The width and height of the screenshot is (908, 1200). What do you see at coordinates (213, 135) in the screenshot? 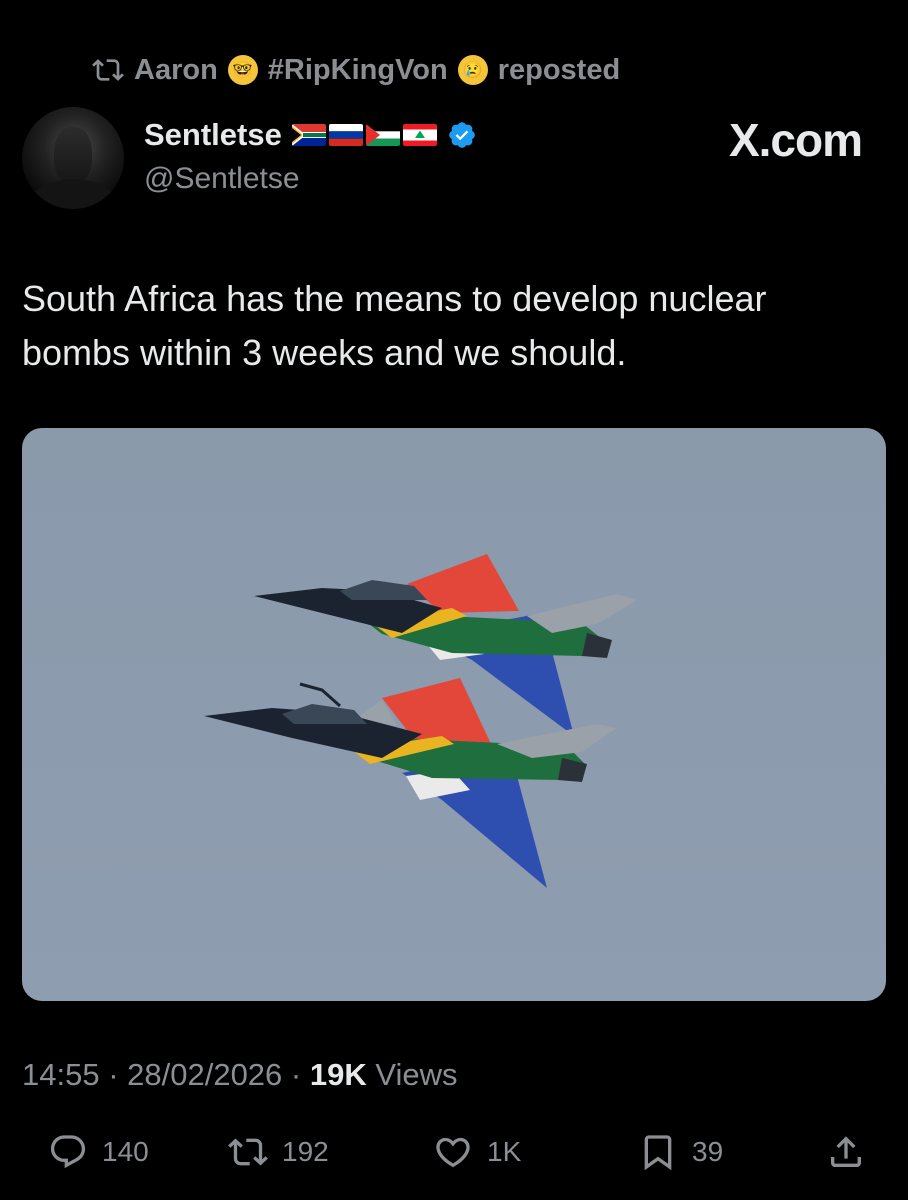
I see `author-name: Sentletse` at bounding box center [213, 135].